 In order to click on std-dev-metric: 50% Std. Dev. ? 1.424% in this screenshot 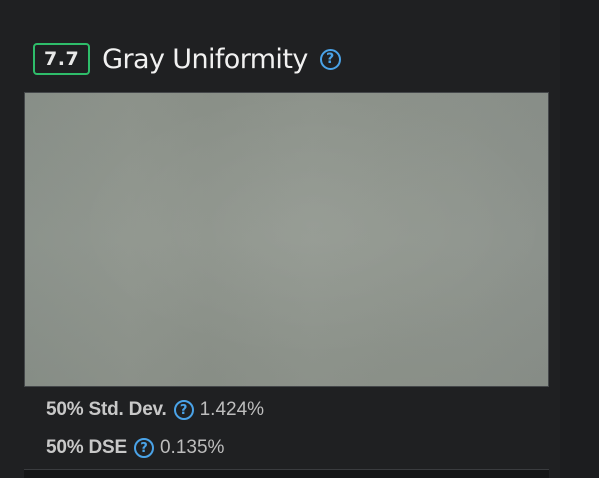, I will do `click(155, 410)`.